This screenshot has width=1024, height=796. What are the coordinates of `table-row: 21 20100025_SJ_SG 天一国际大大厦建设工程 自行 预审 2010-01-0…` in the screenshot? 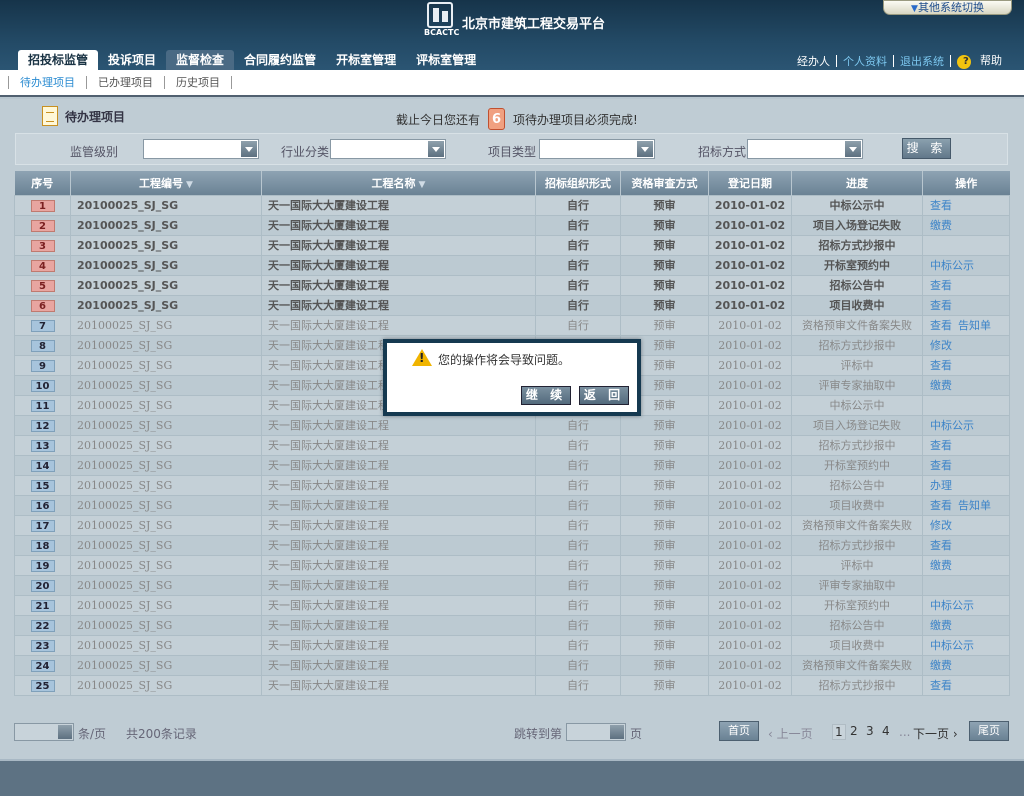 It's located at (512, 605).